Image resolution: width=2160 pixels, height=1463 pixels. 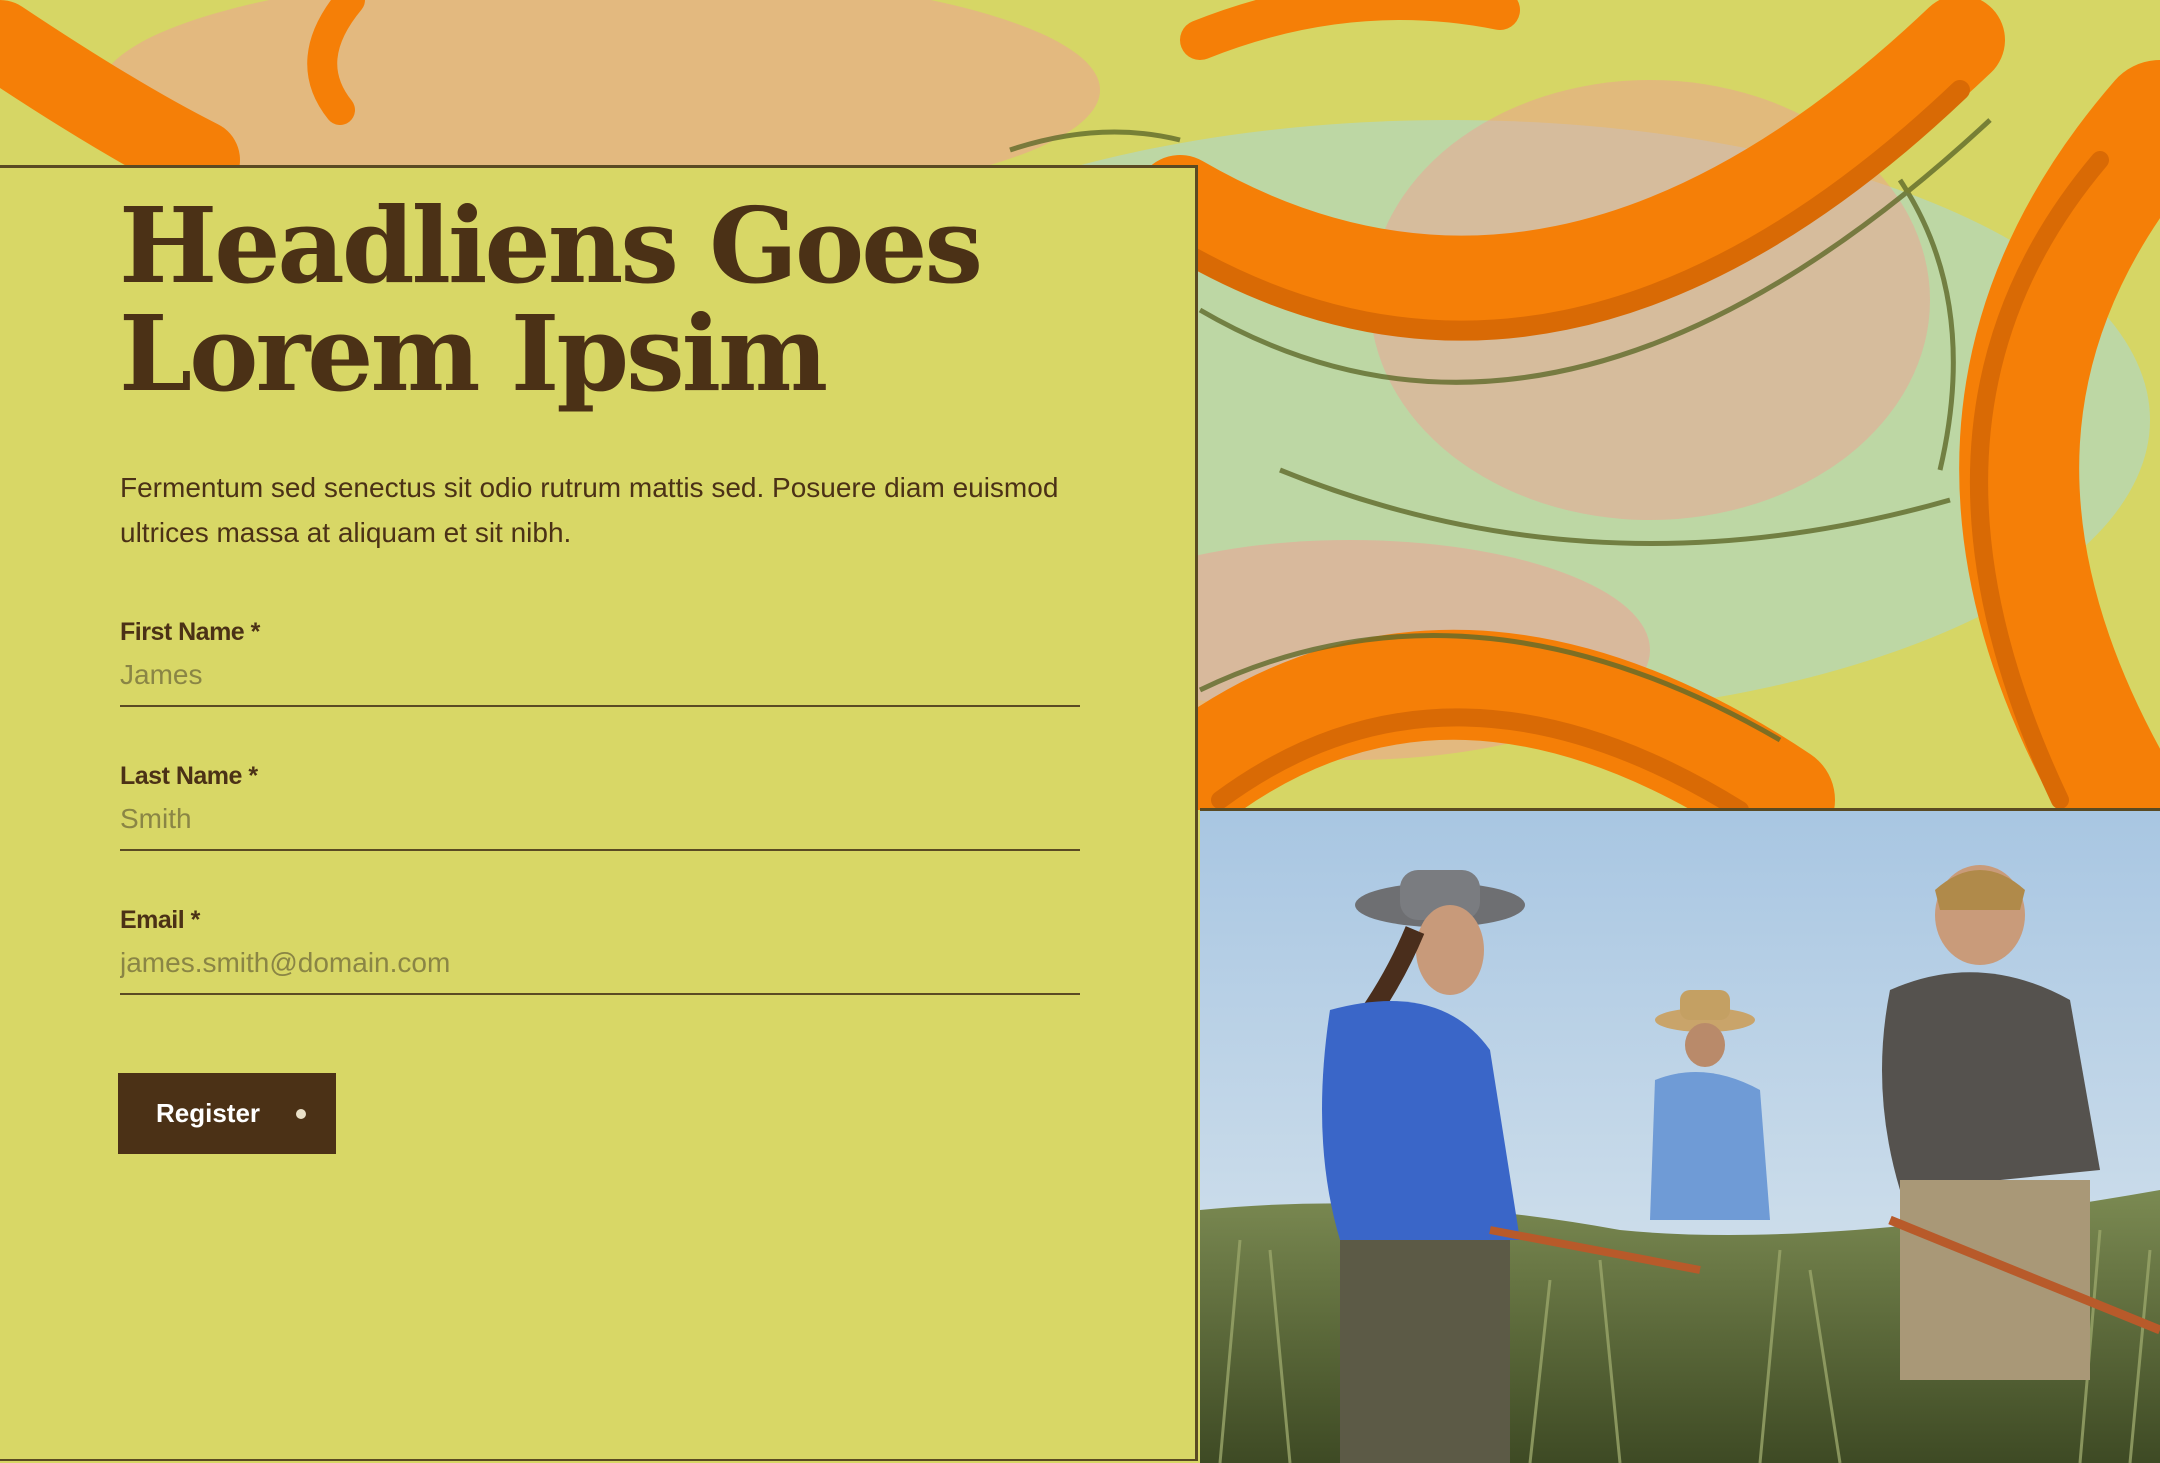 What do you see at coordinates (600, 683) in the screenshot?
I see `first-name-input` at bounding box center [600, 683].